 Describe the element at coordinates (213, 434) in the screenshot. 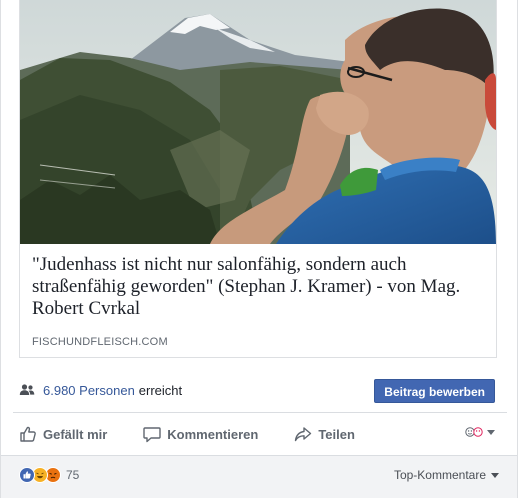

I see `comment-label: Kommentieren` at that location.